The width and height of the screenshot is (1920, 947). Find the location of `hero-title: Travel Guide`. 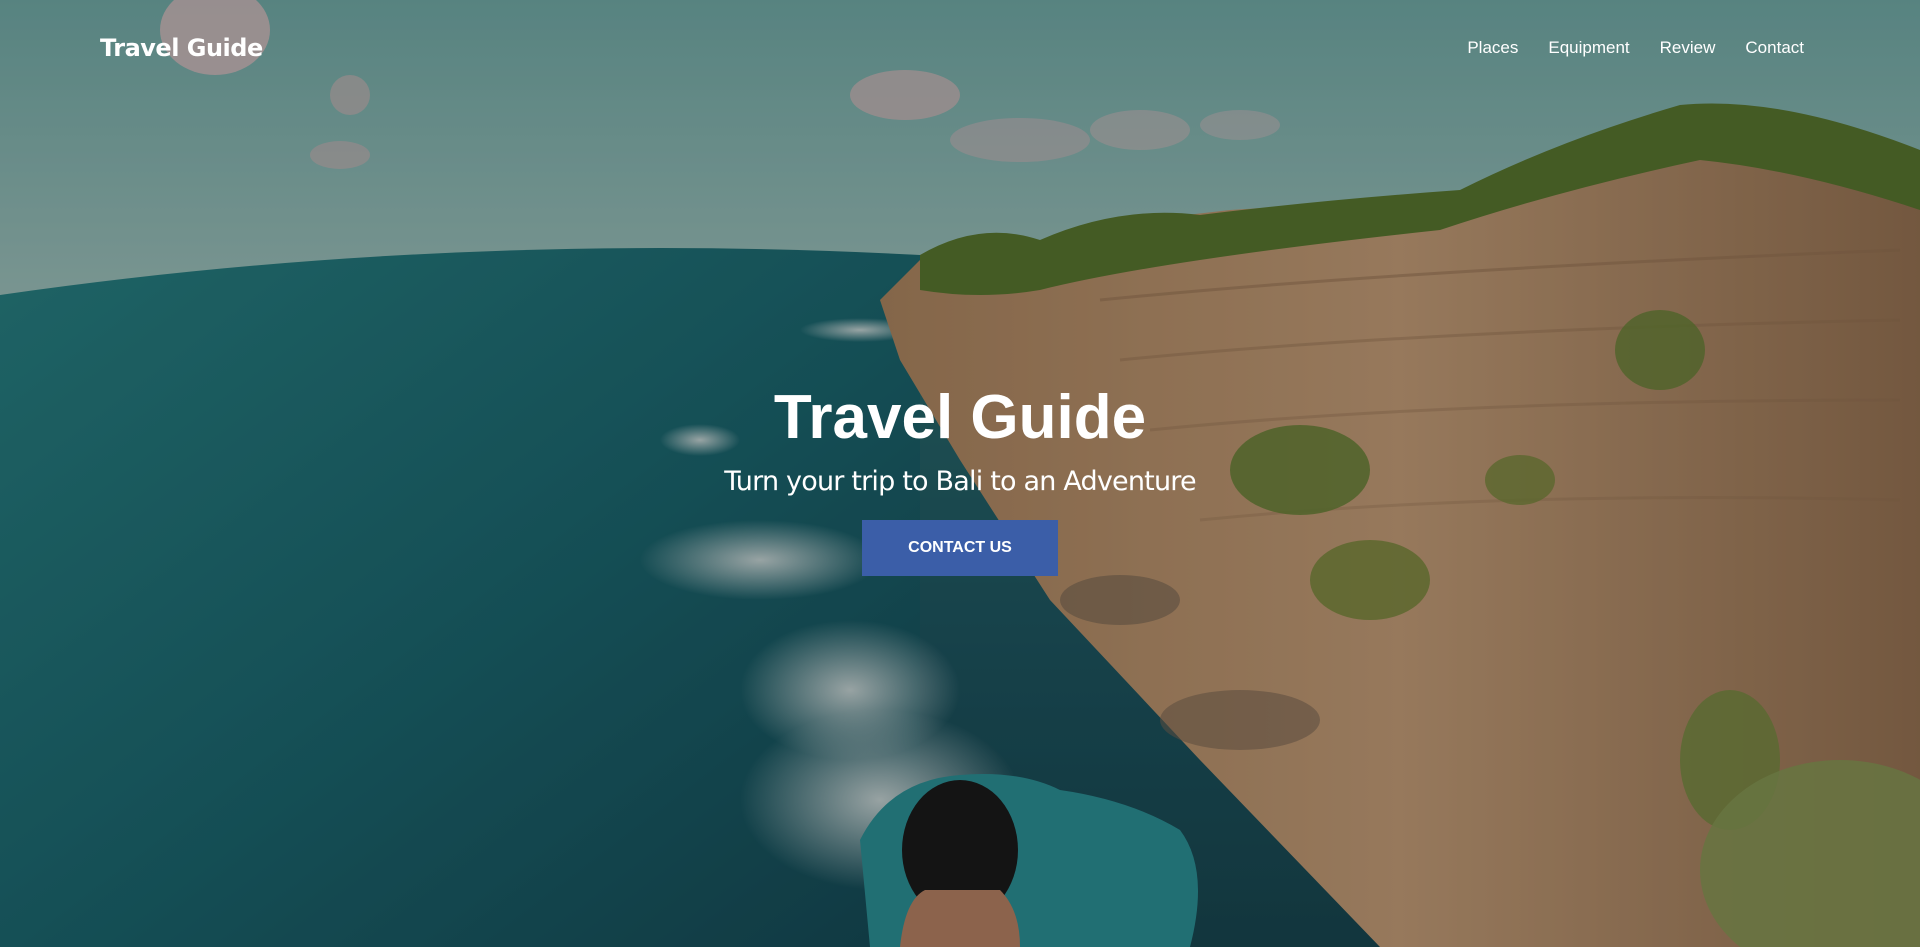

hero-title: Travel Guide is located at coordinates (960, 417).